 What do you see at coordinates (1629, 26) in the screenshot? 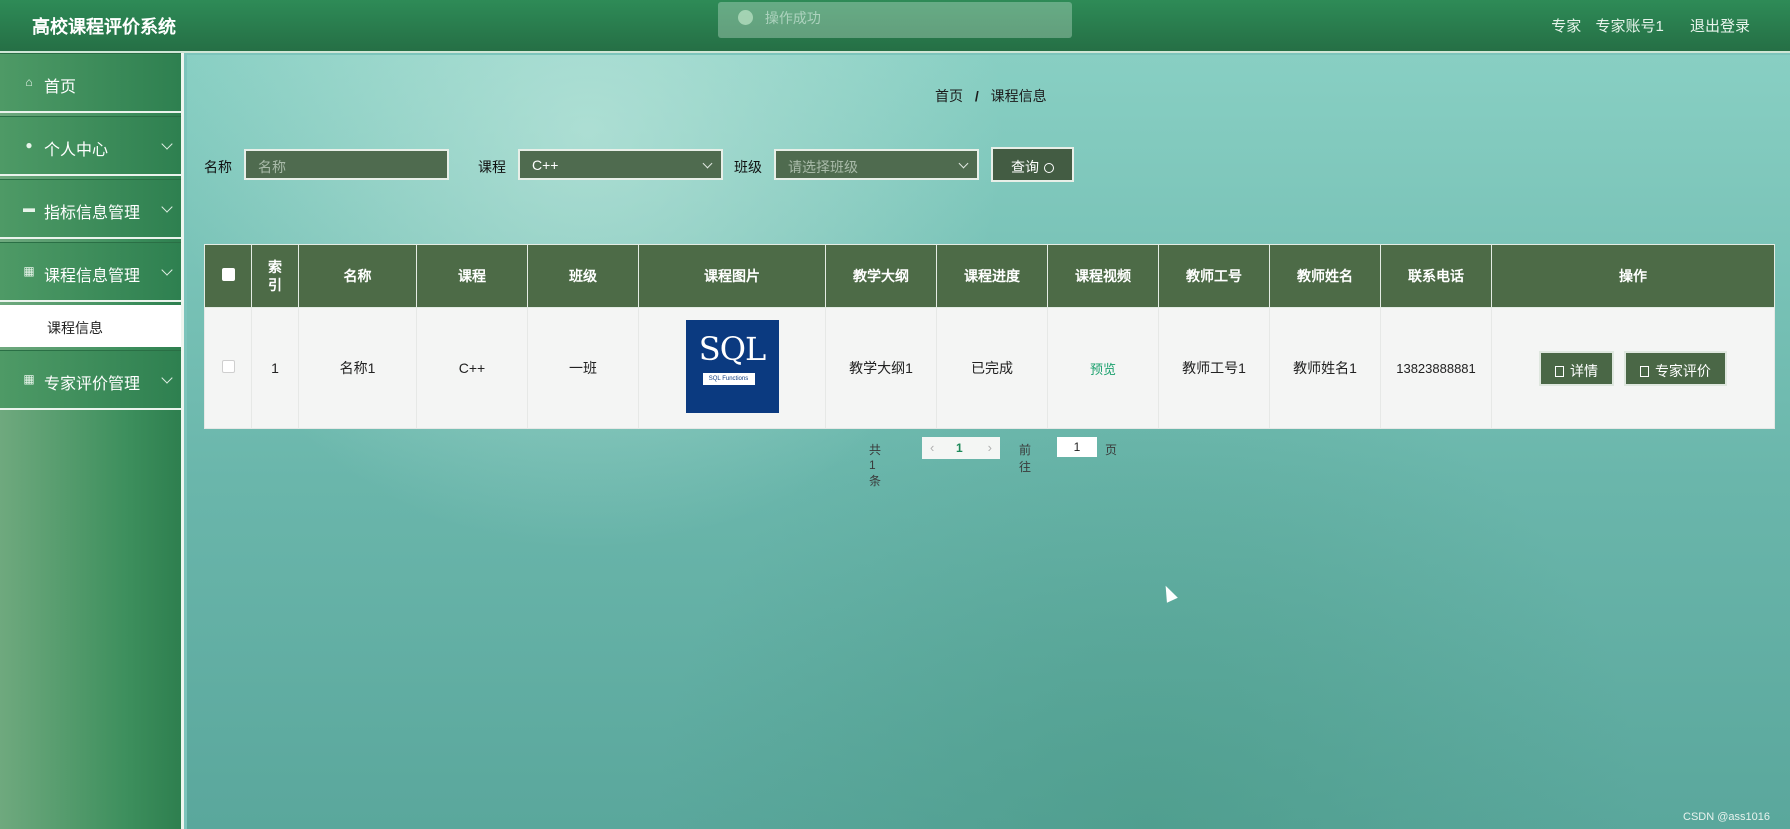
I see `user-account: 专家账号1` at bounding box center [1629, 26].